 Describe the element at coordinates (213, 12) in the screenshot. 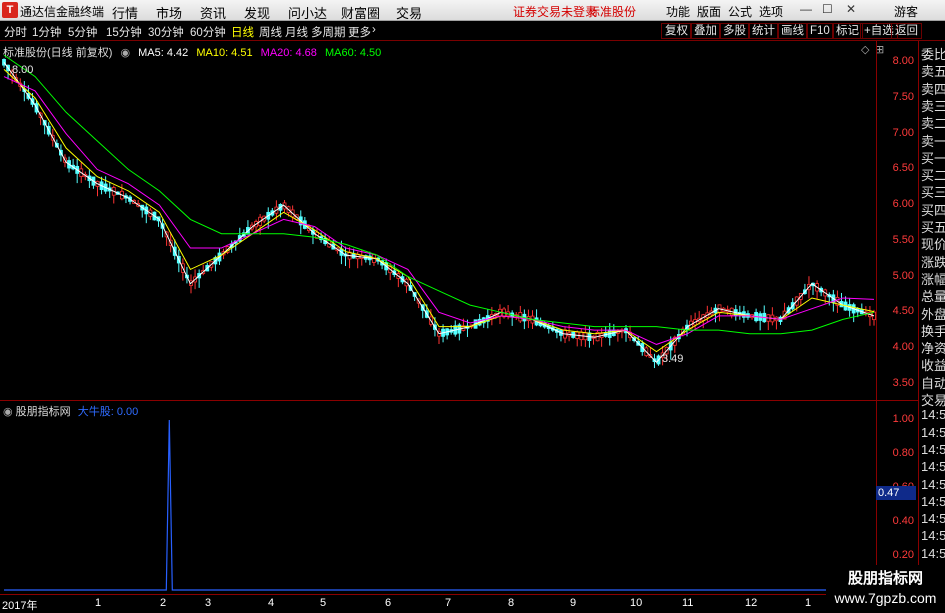

I see `menu-zixun: 资讯` at that location.